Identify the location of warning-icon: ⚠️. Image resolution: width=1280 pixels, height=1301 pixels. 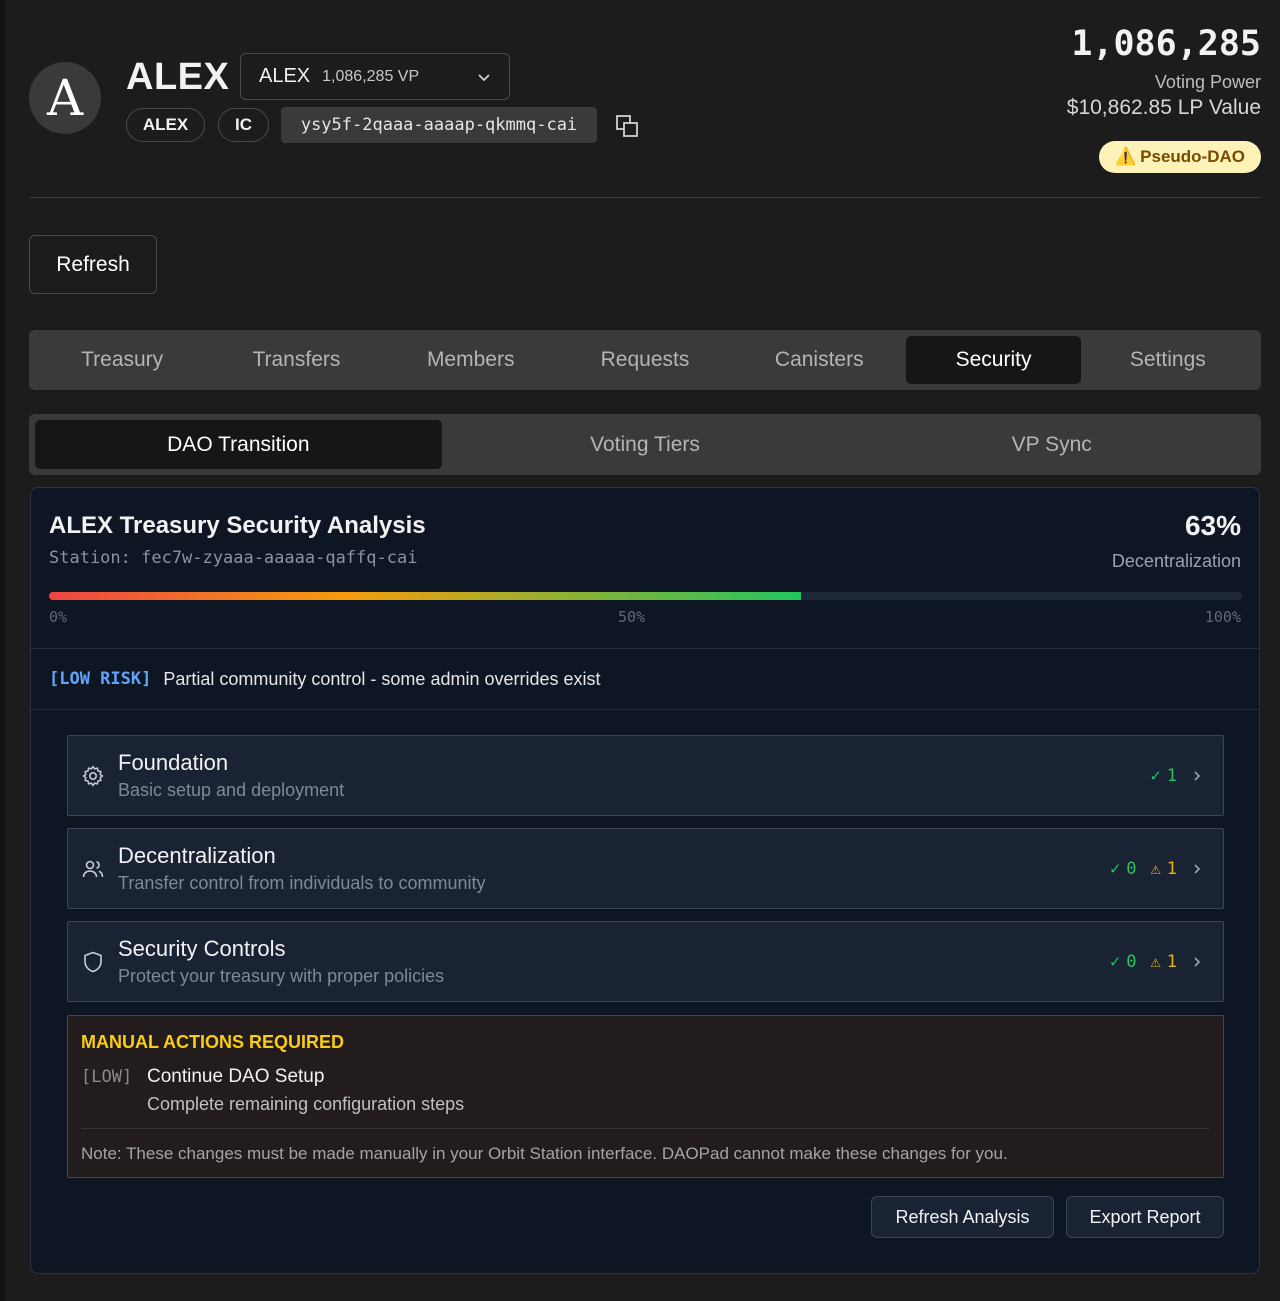
(1125, 156).